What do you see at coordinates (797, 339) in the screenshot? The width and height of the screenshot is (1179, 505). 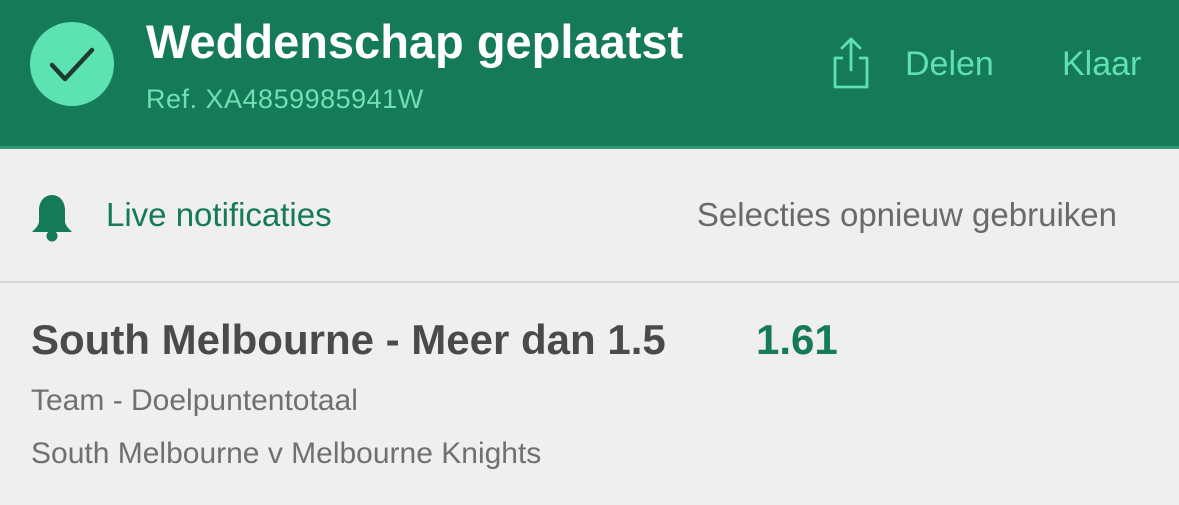 I see `selection-odds: 1.61` at bounding box center [797, 339].